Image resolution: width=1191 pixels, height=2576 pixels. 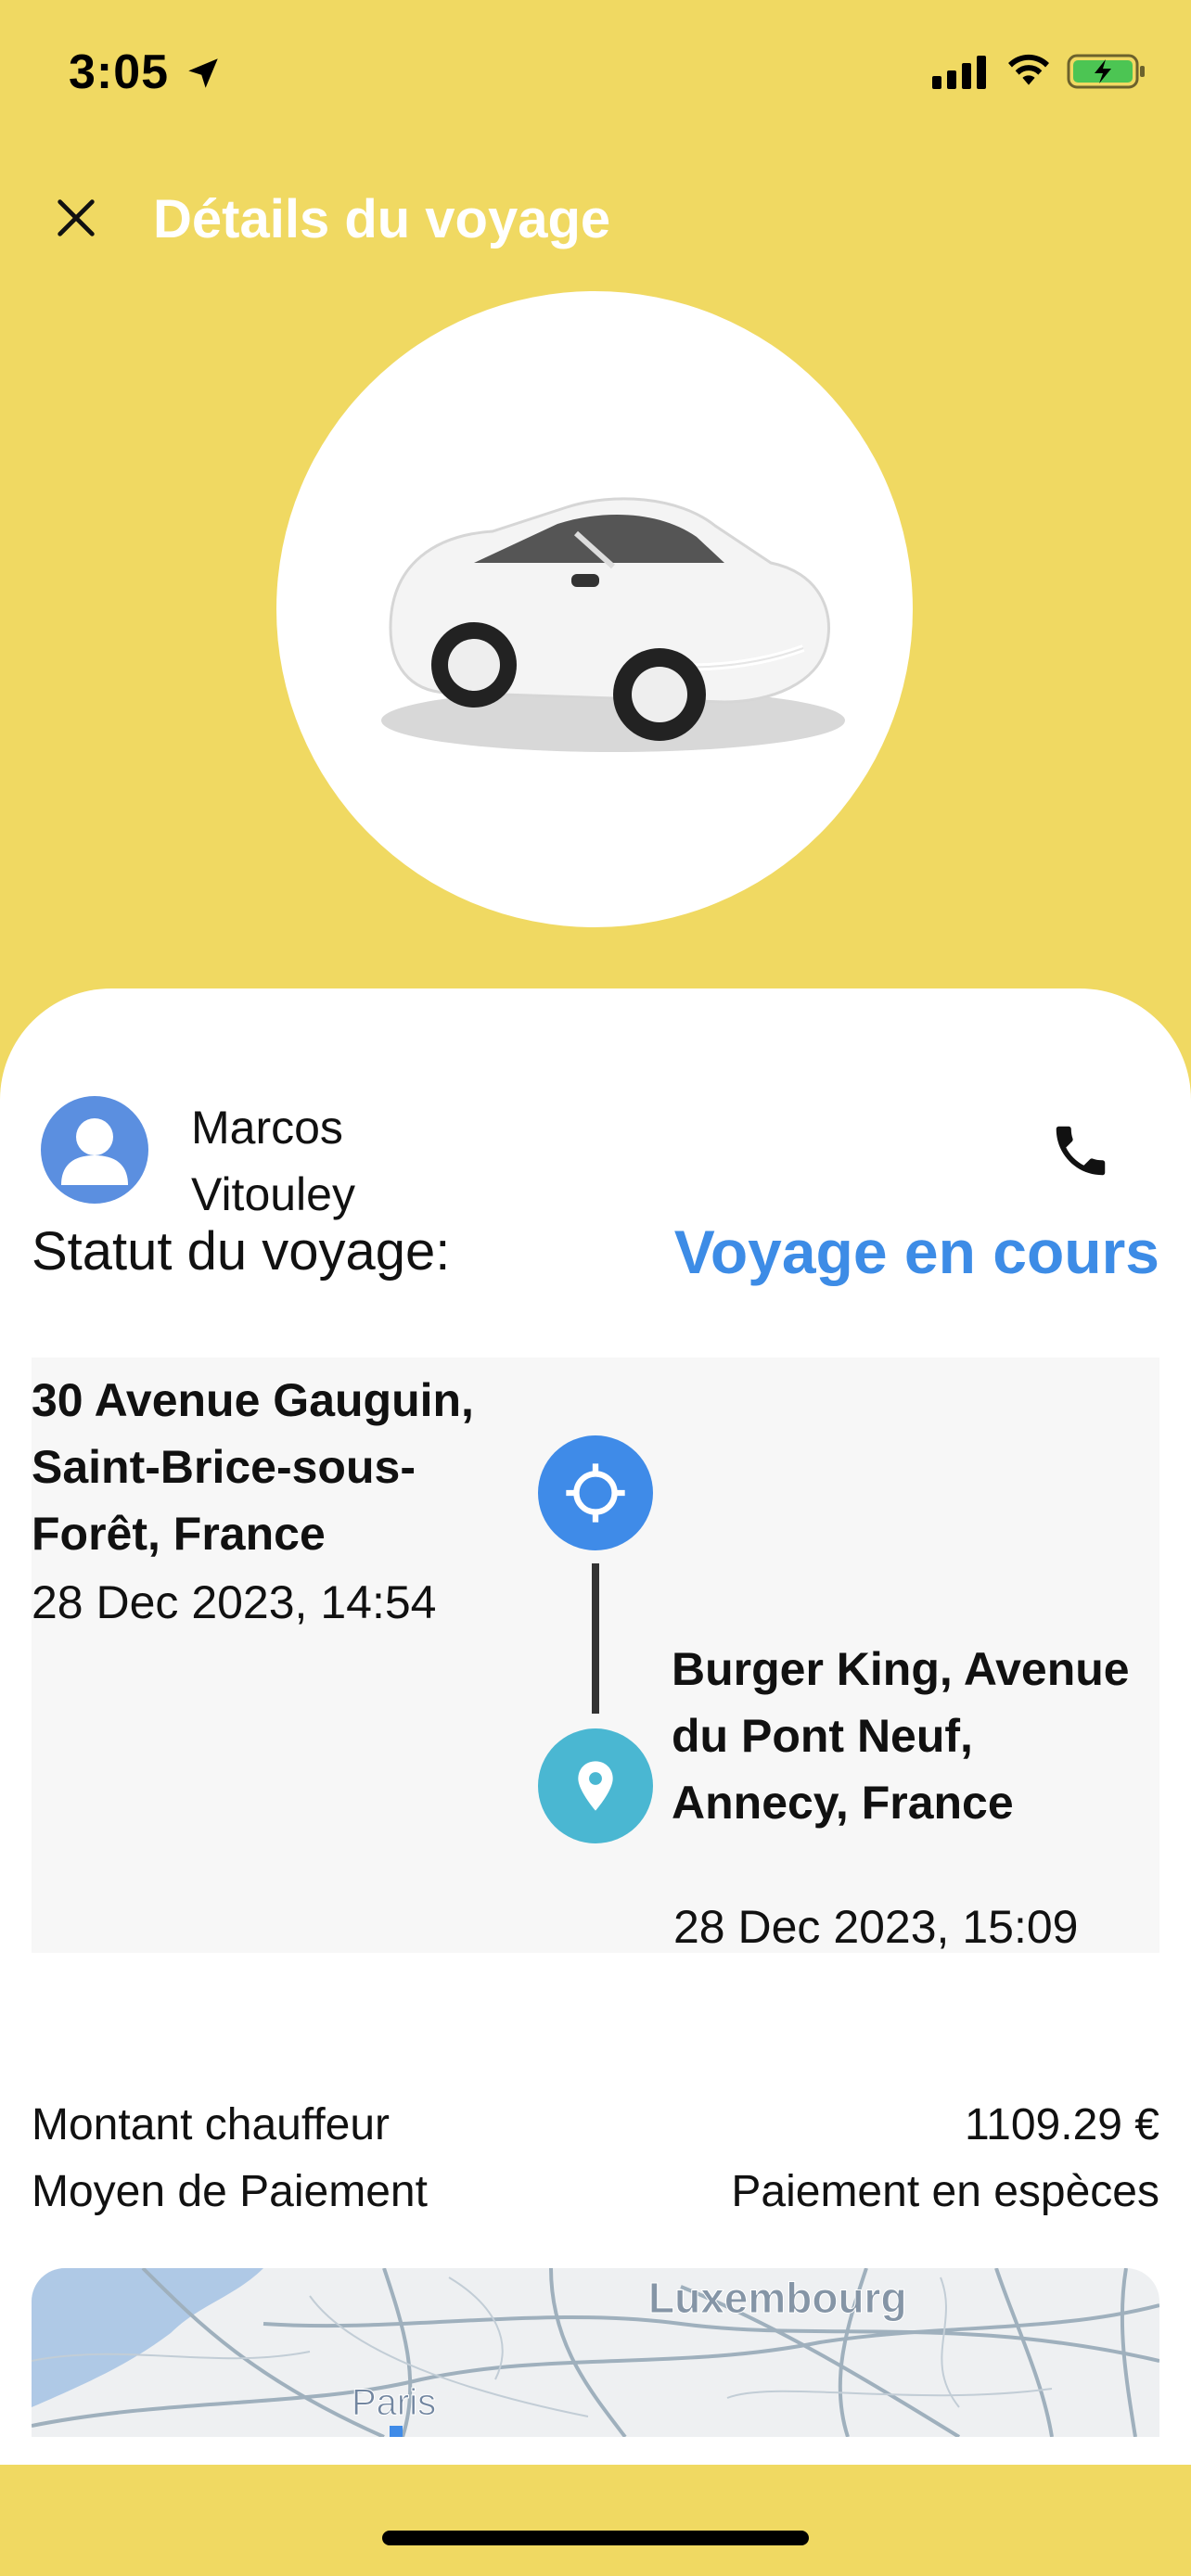 I want to click on trip-status-row: Statut du voyage: Voyage en cours, so click(x=595, y=1256).